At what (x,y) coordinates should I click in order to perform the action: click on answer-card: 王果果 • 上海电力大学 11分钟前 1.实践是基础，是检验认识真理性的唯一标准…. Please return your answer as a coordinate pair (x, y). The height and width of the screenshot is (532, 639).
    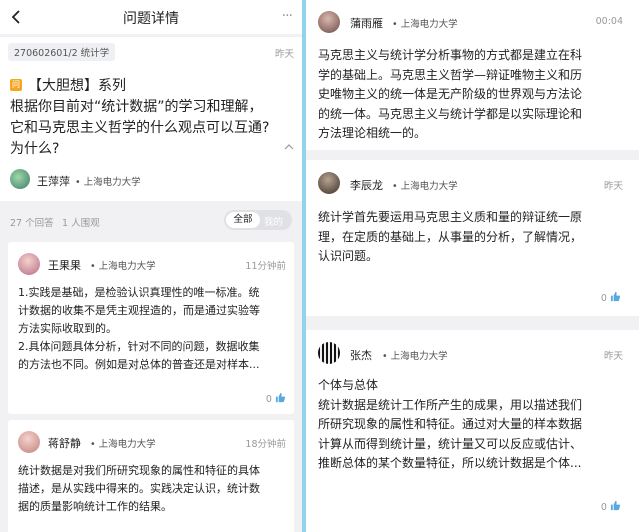
    Looking at the image, I should click on (151, 328).